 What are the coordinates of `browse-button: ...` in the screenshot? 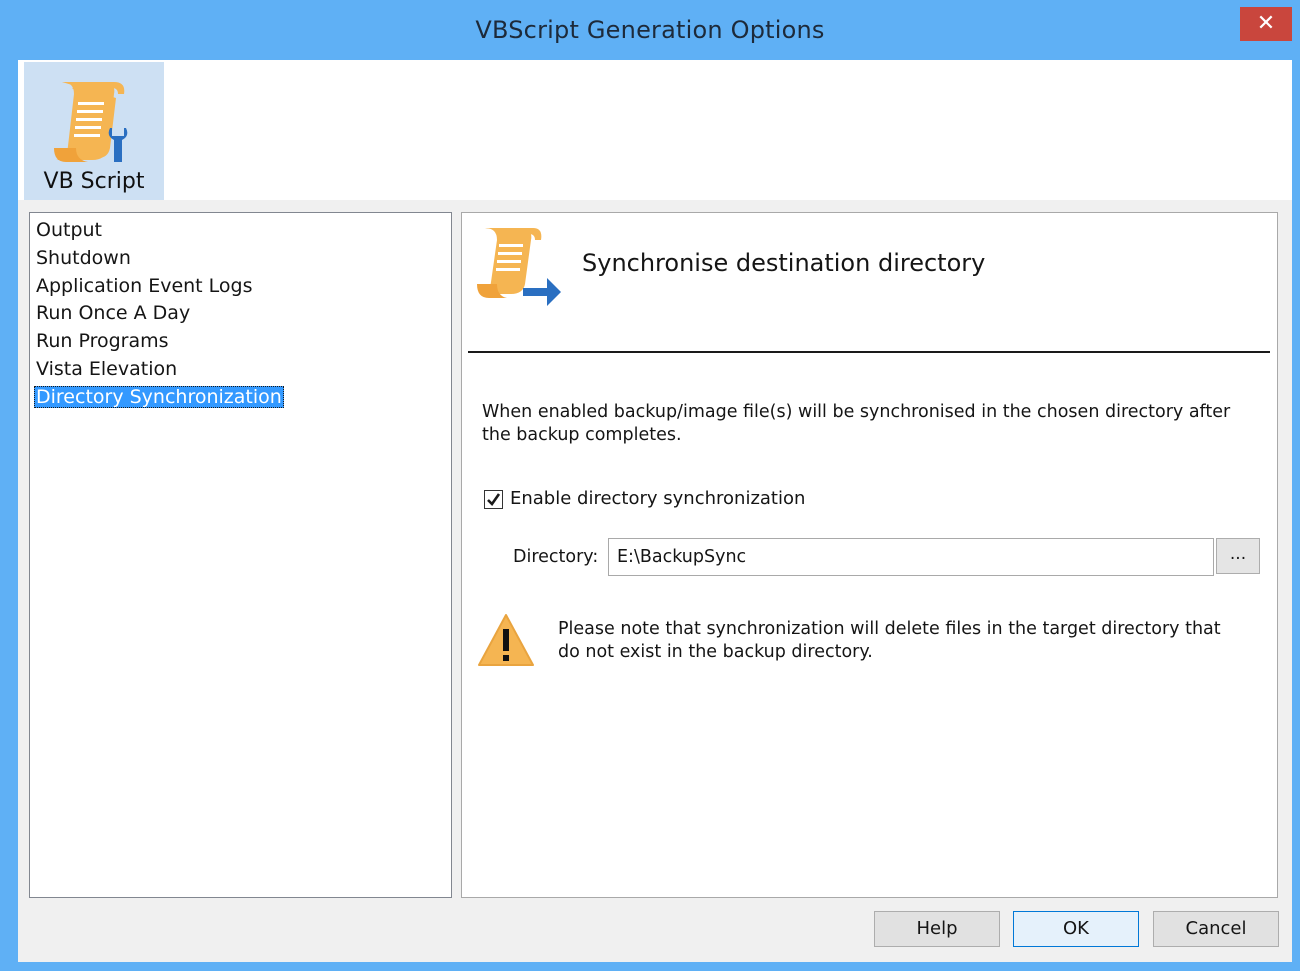 It's located at (1238, 556).